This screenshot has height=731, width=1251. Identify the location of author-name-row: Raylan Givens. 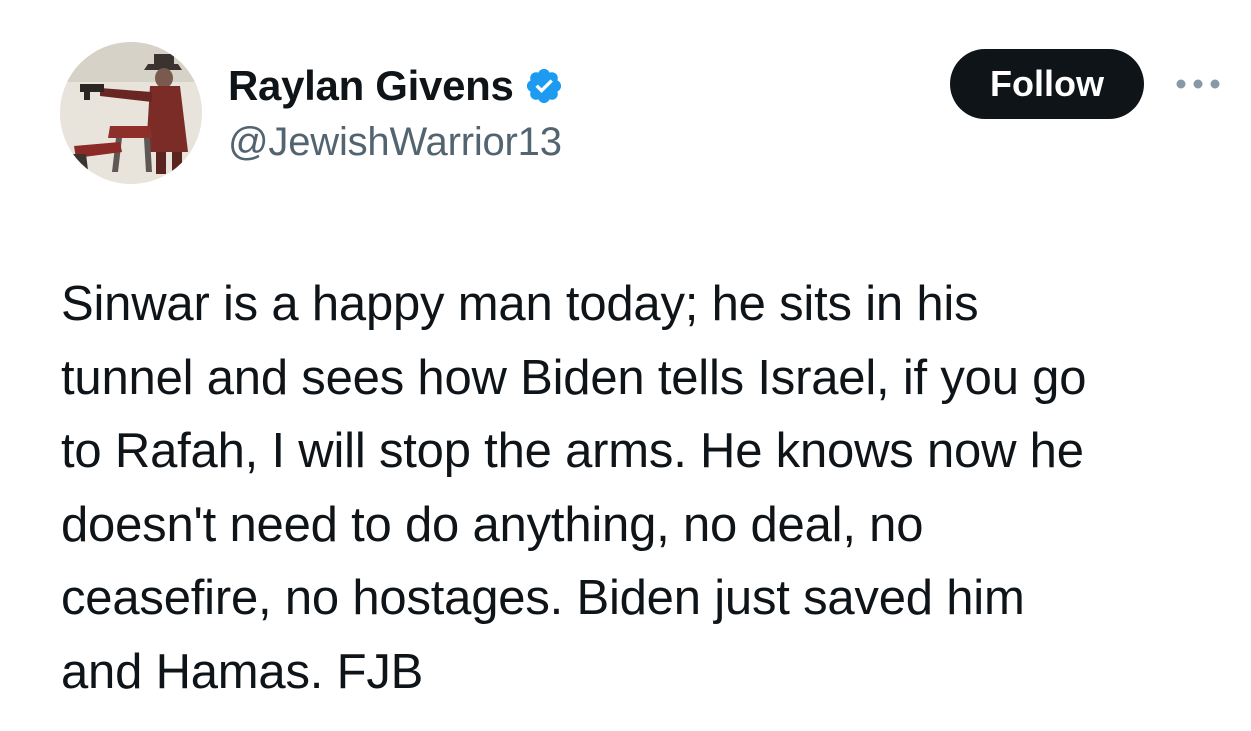
(396, 86).